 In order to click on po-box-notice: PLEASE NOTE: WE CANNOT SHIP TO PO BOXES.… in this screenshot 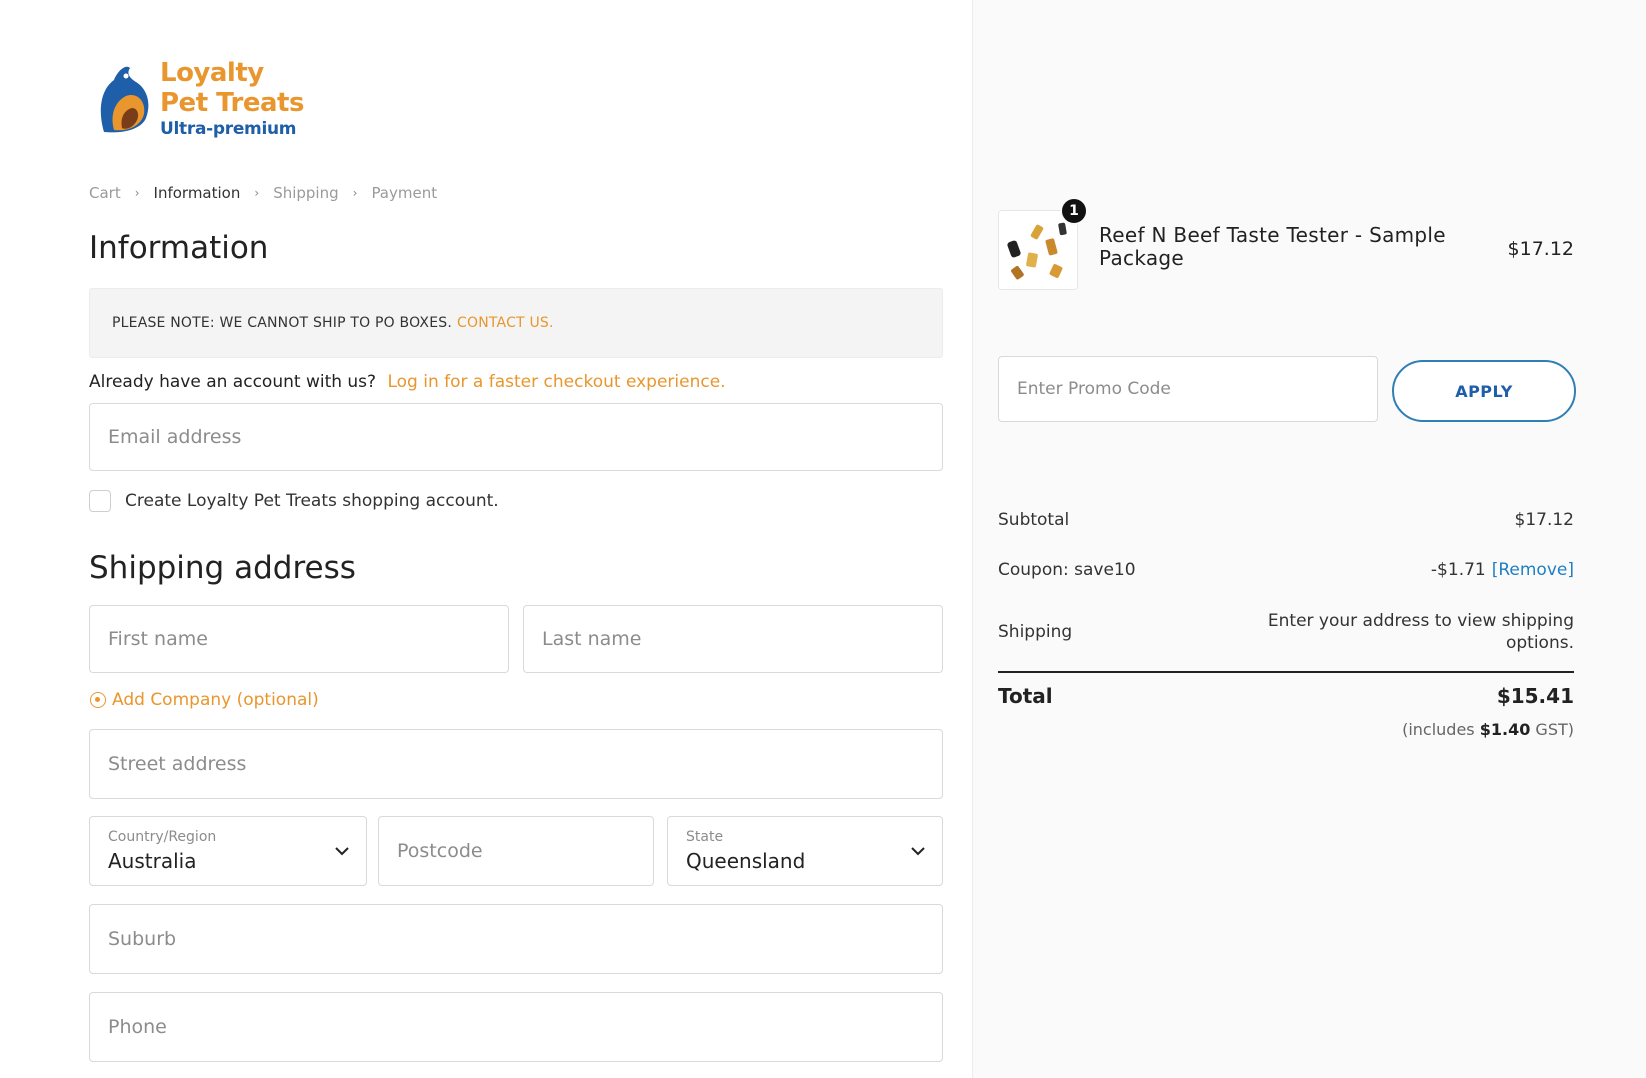, I will do `click(516, 323)`.